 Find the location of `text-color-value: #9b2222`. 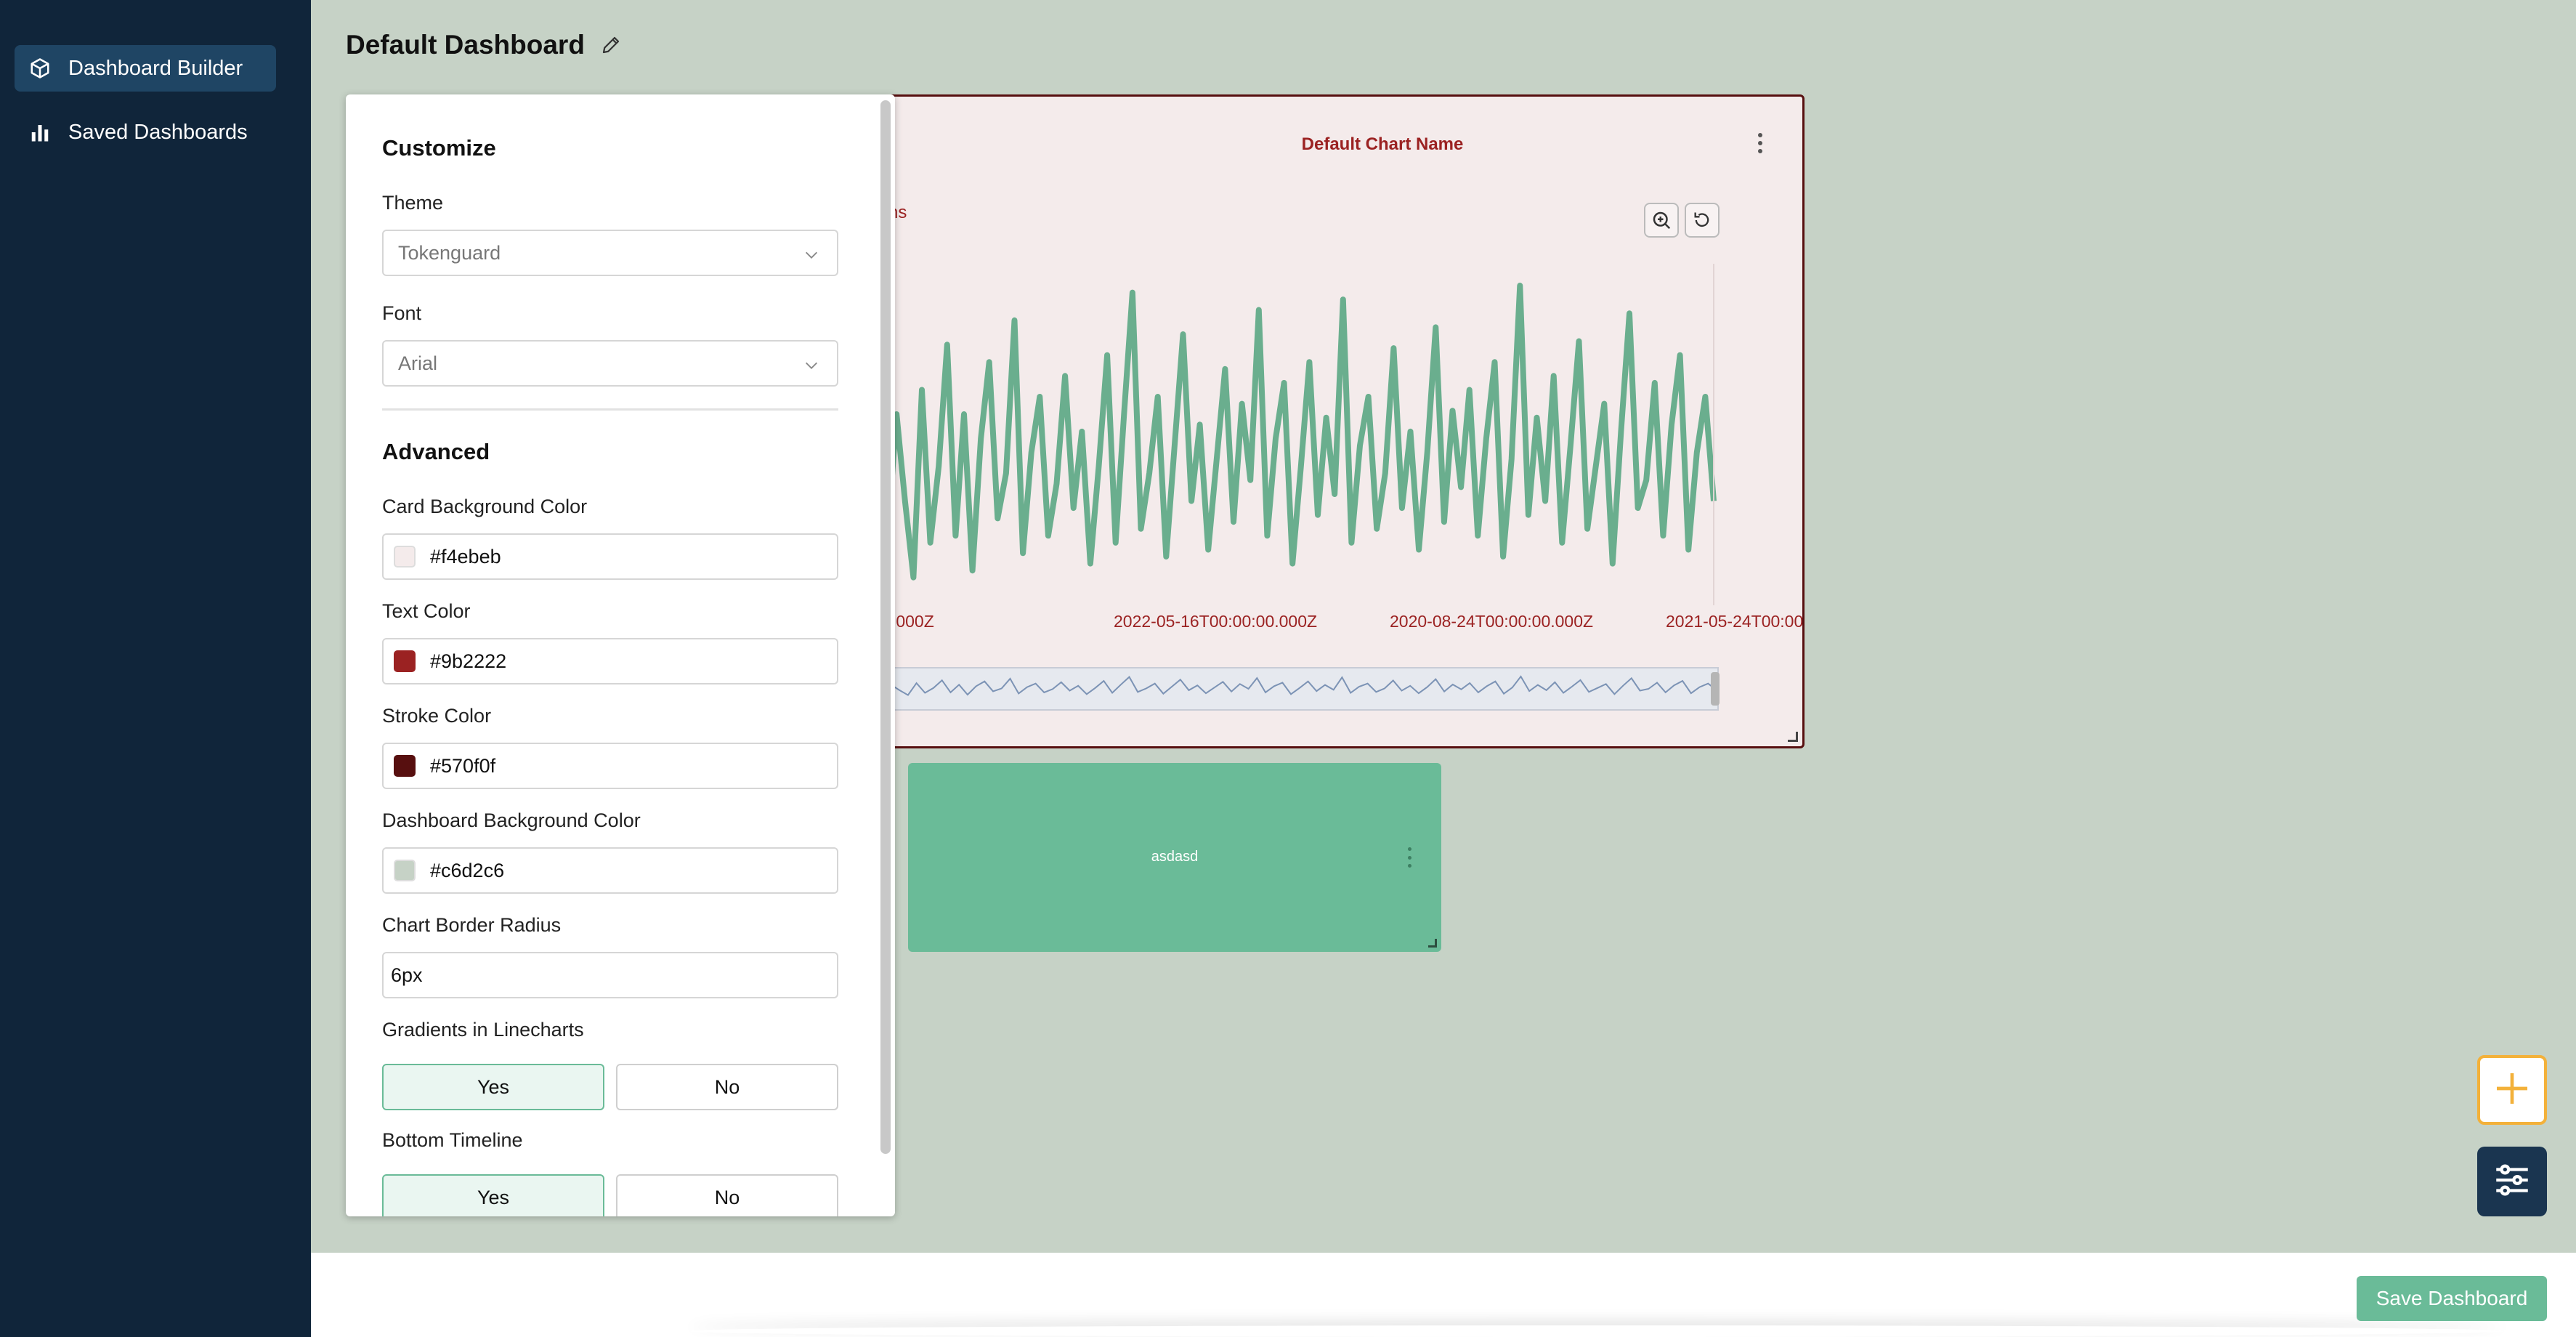

text-color-value: #9b2222 is located at coordinates (468, 661).